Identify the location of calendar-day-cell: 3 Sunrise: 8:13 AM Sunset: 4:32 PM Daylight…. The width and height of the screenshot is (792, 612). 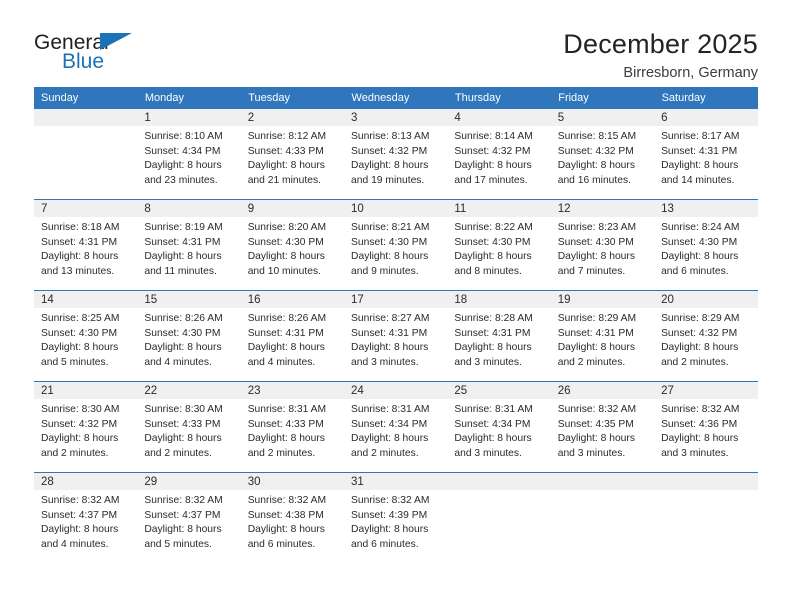
(396, 154).